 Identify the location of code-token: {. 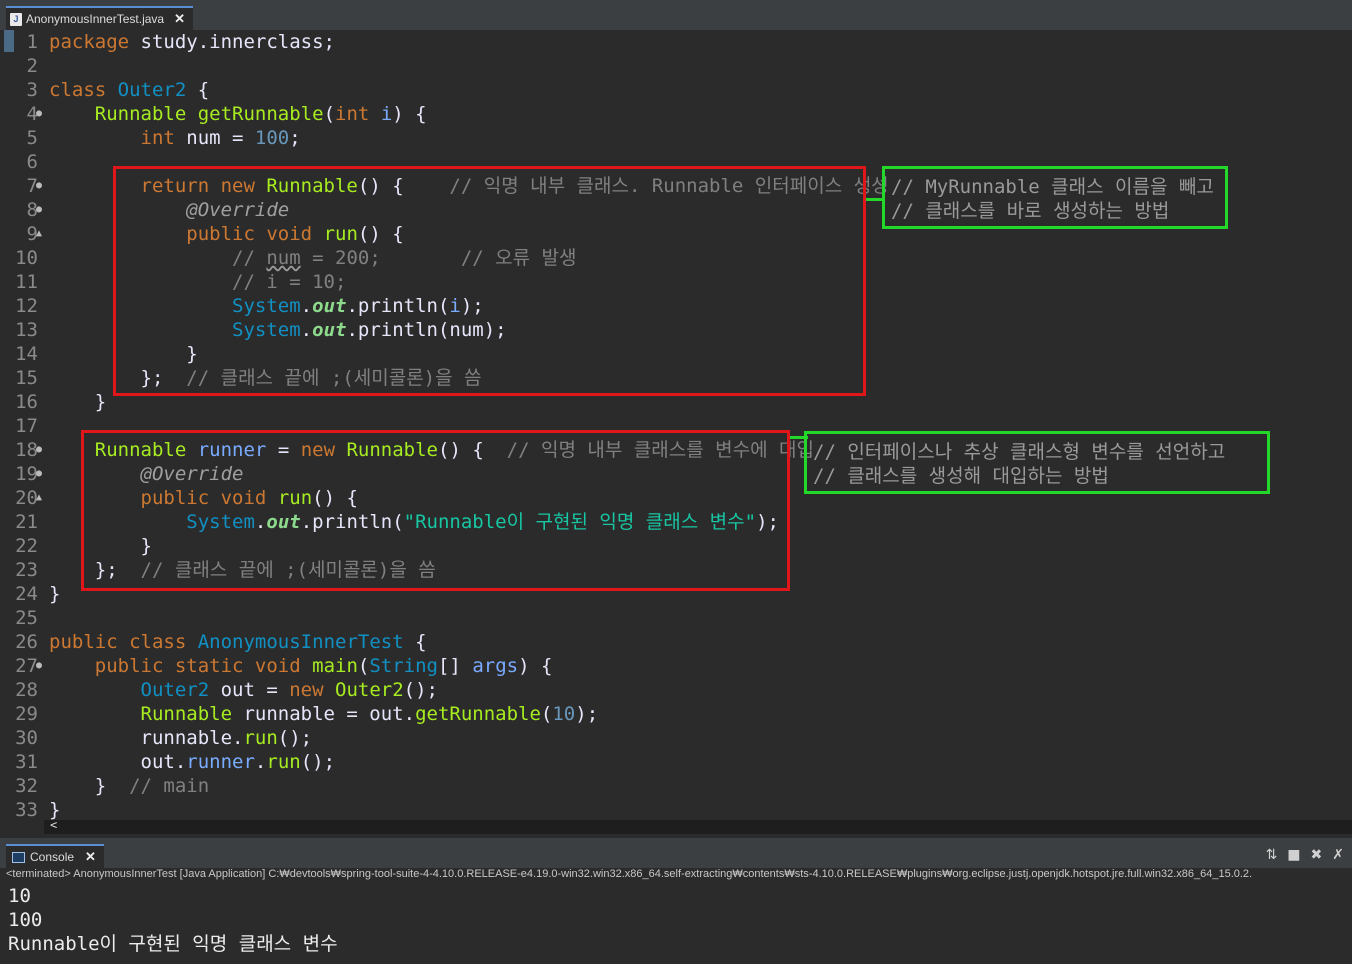
(198, 90).